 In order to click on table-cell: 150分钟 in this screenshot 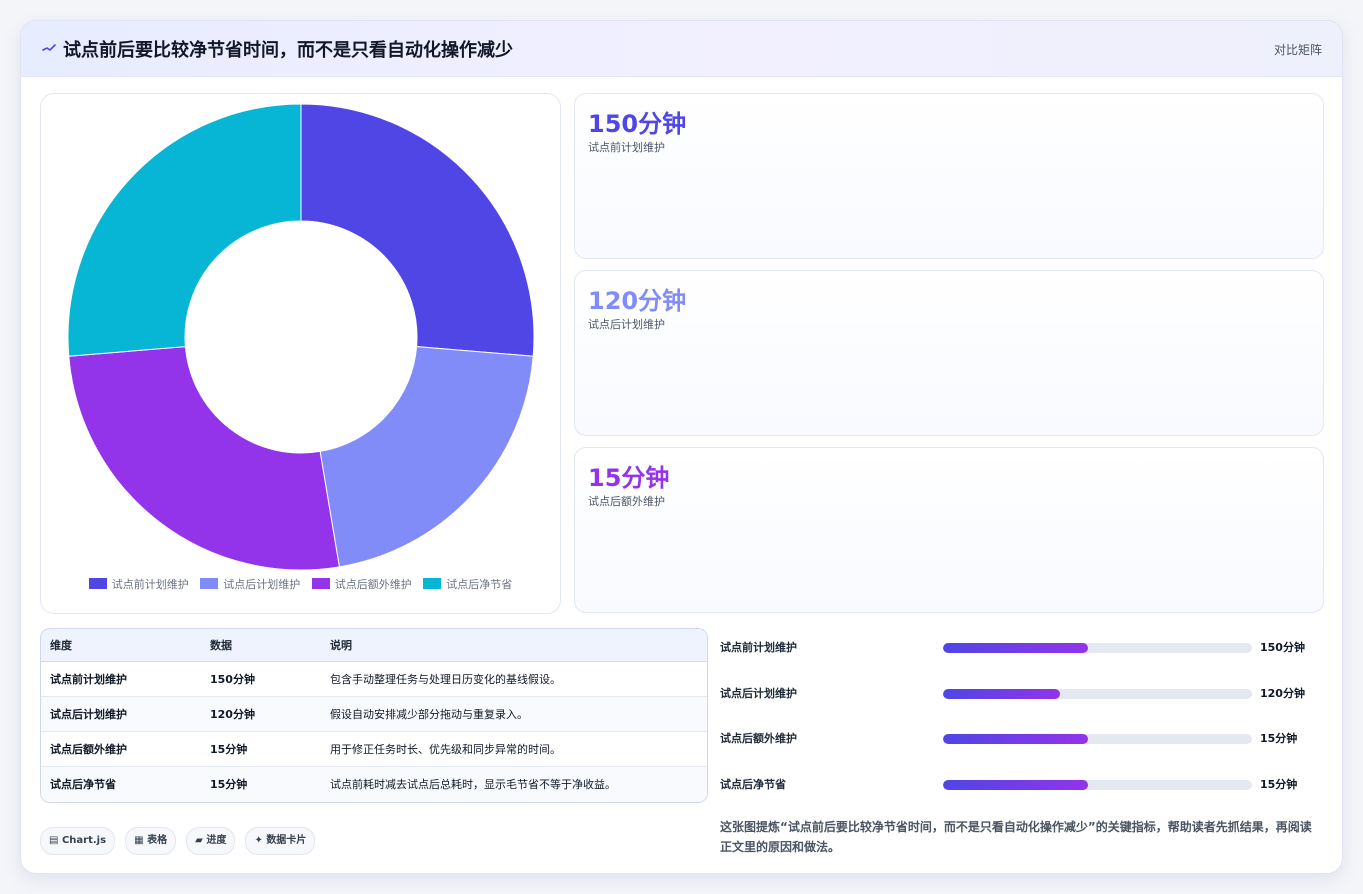, I will do `click(261, 679)`.